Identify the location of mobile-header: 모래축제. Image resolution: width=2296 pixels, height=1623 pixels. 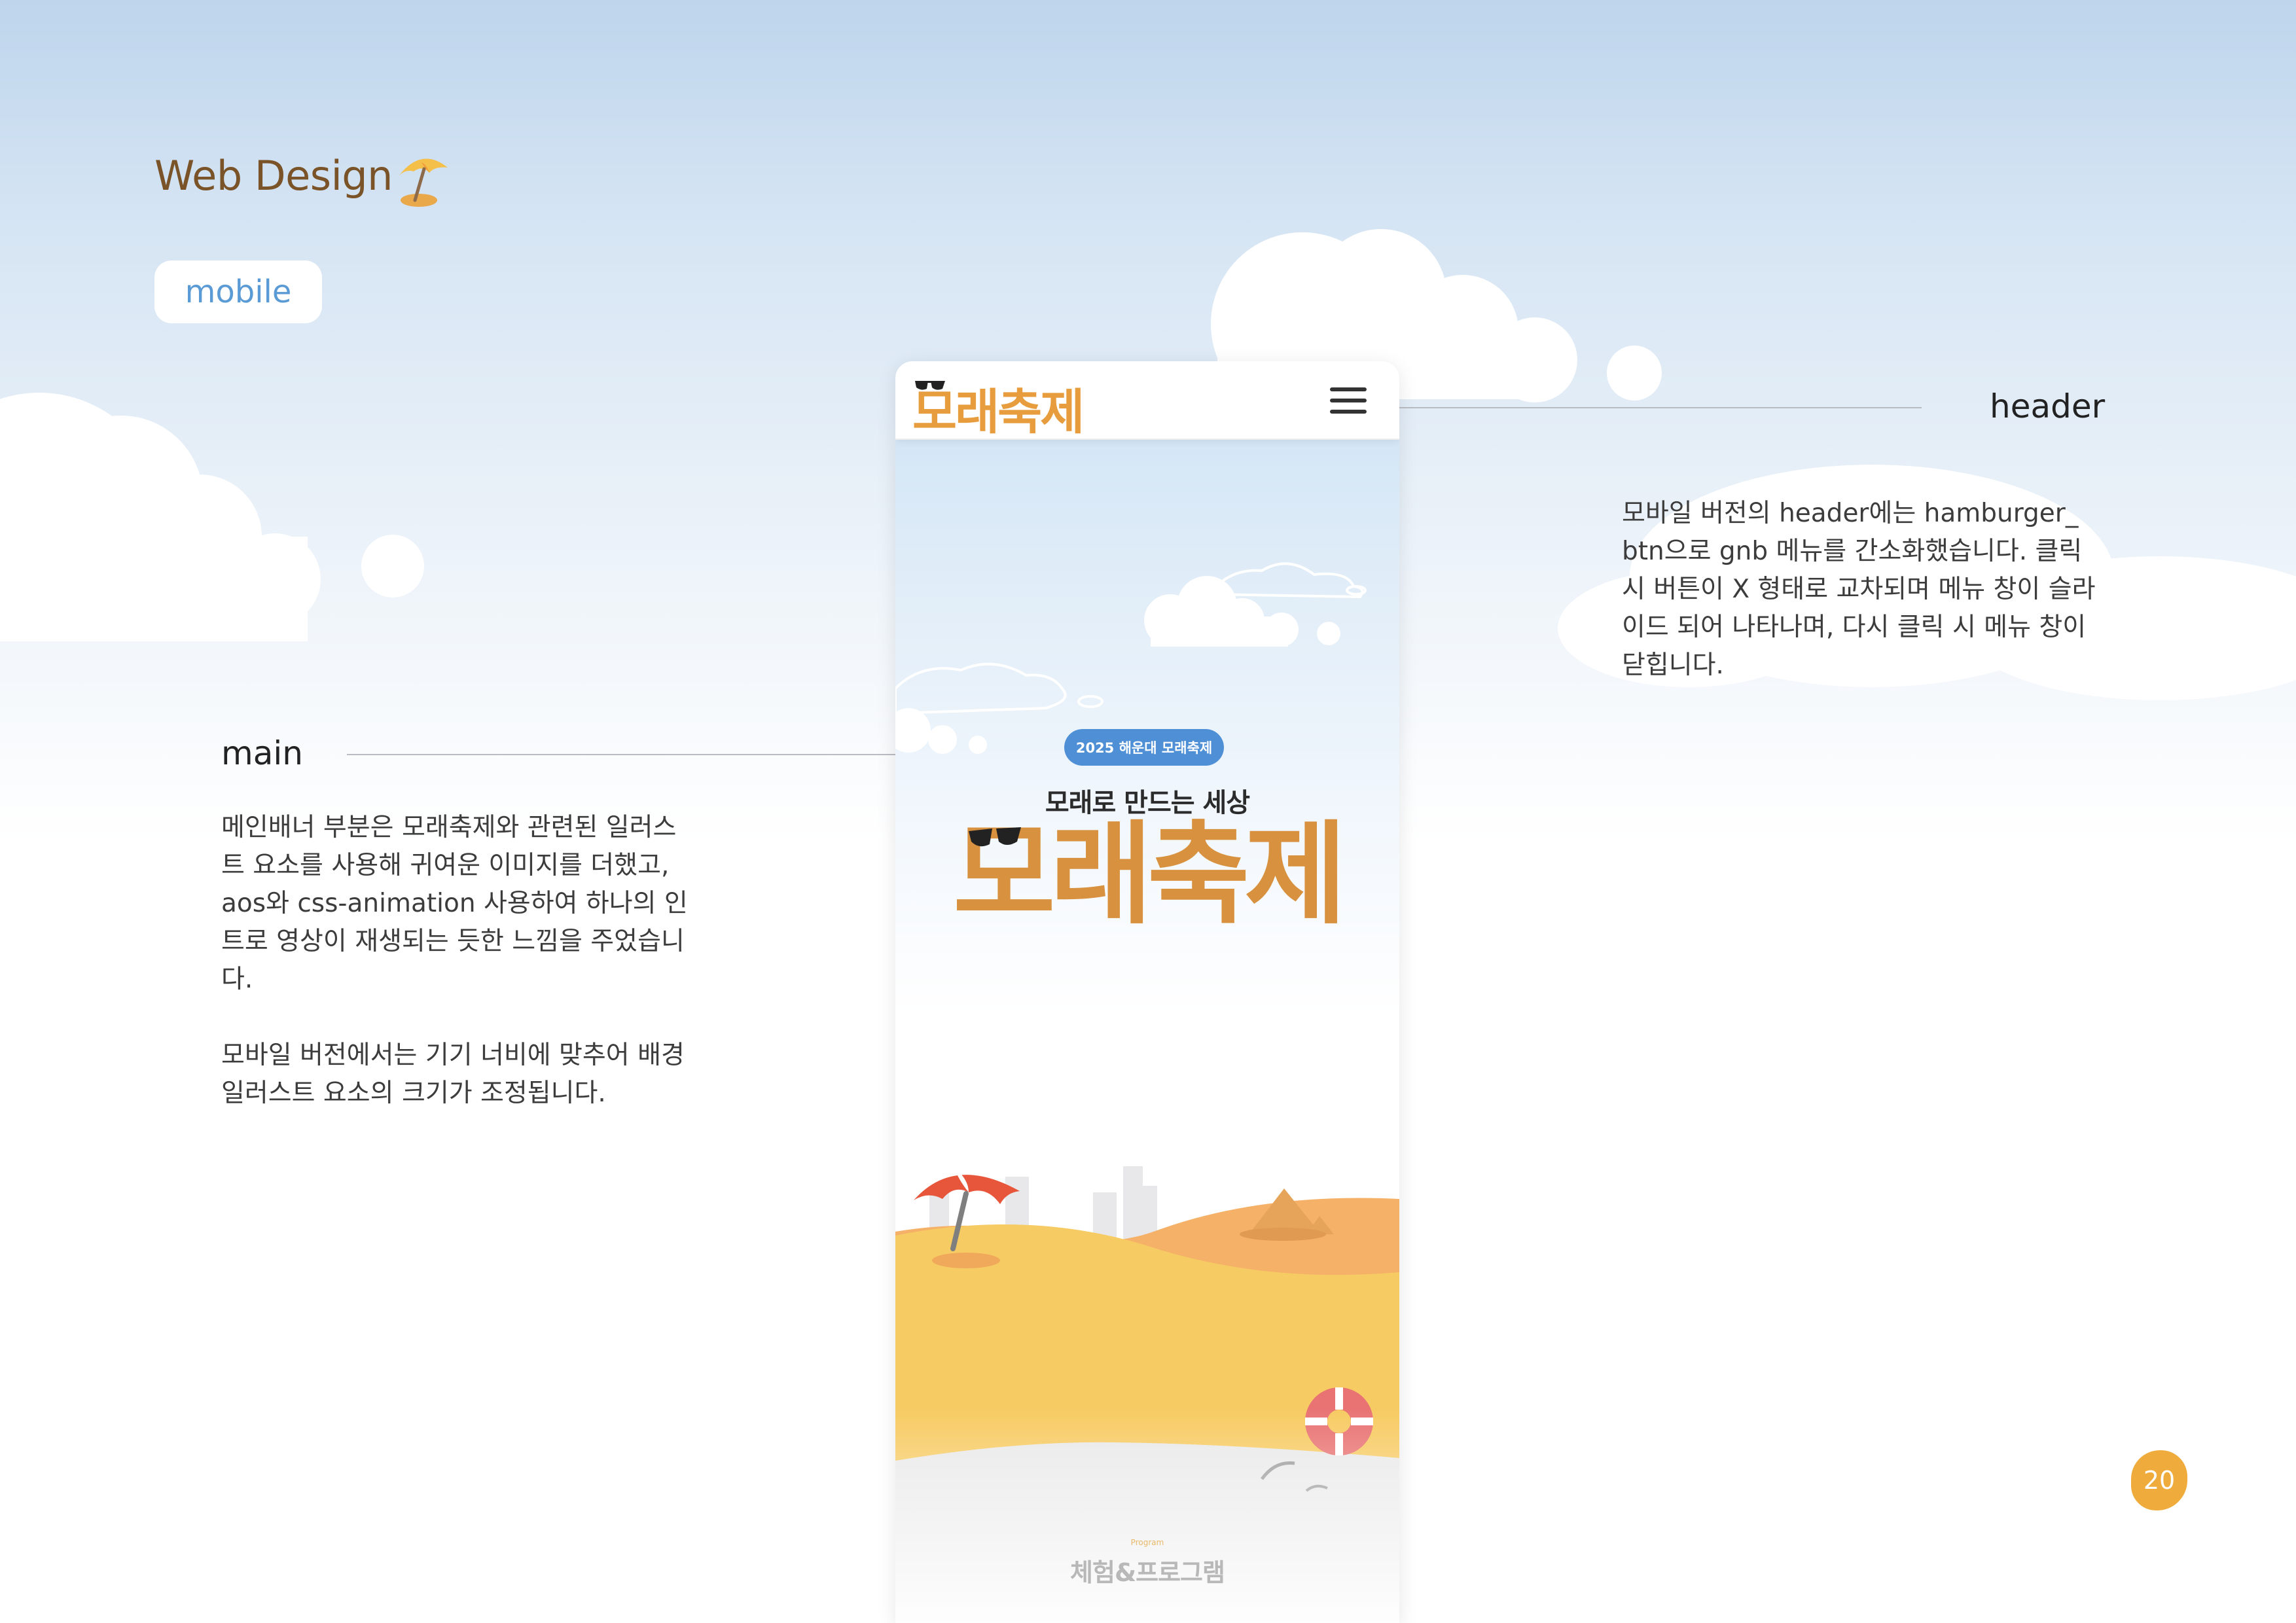
(1147, 401).